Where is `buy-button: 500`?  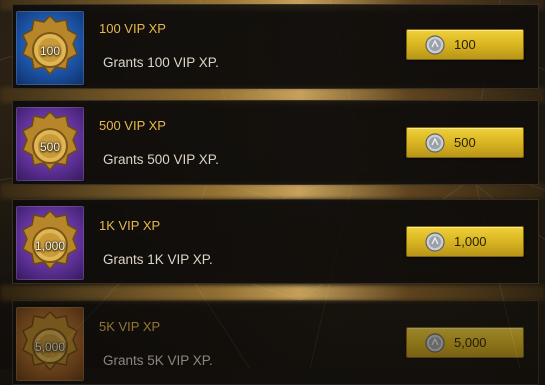
buy-button: 500 is located at coordinates (465, 142).